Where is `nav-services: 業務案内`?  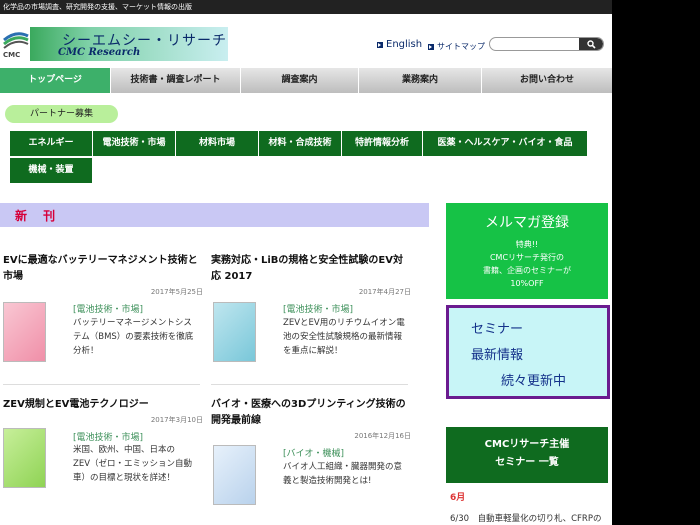
nav-services: 業務案内 is located at coordinates (420, 80).